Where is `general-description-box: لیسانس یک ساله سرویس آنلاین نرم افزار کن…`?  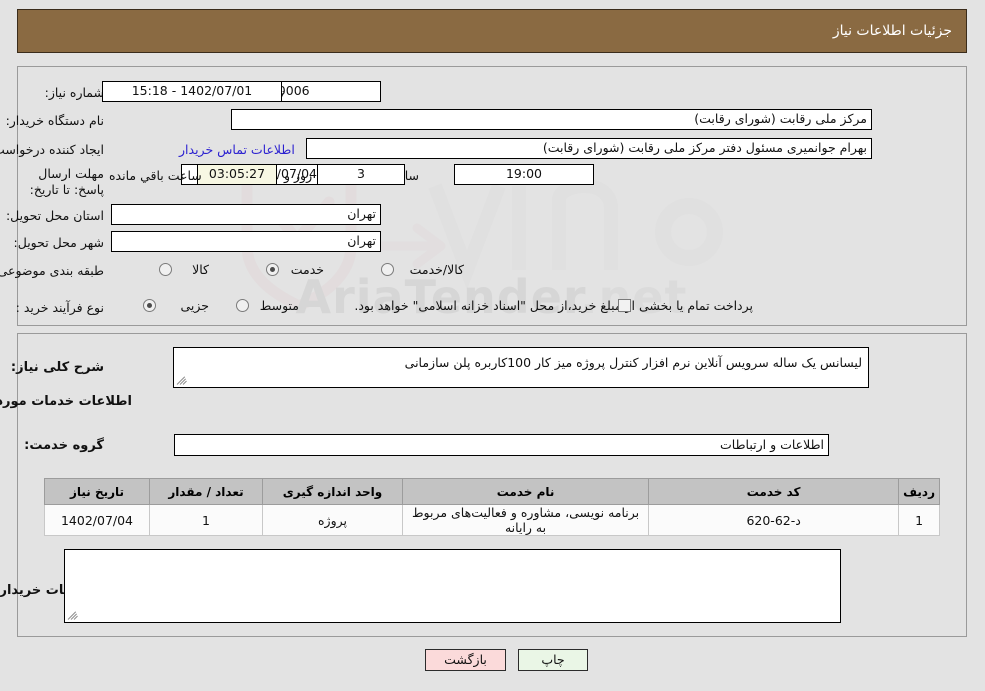
general-description-box: لیسانس یک ساله سرویس آنلاین نرم افزار کن… is located at coordinates (522, 367).